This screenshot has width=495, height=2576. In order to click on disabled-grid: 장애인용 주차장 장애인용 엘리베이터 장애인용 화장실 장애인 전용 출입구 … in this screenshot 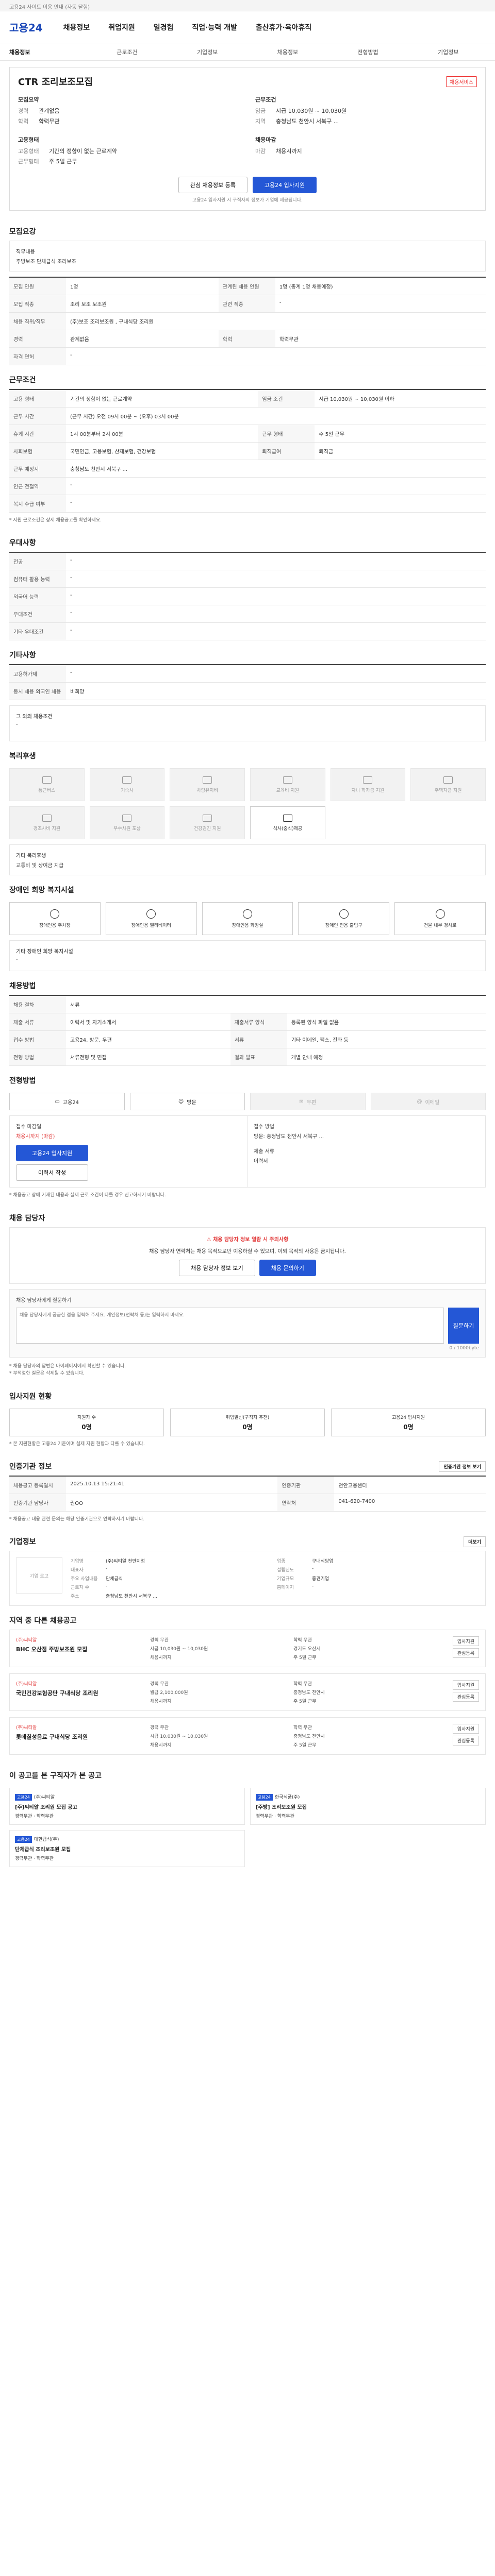, I will do `click(247, 919)`.